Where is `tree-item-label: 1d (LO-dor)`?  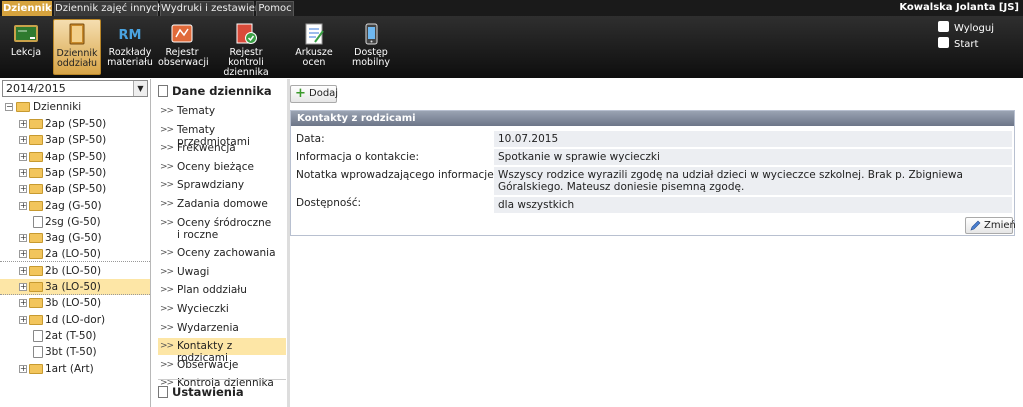 tree-item-label: 1d (LO-dor) is located at coordinates (75, 319).